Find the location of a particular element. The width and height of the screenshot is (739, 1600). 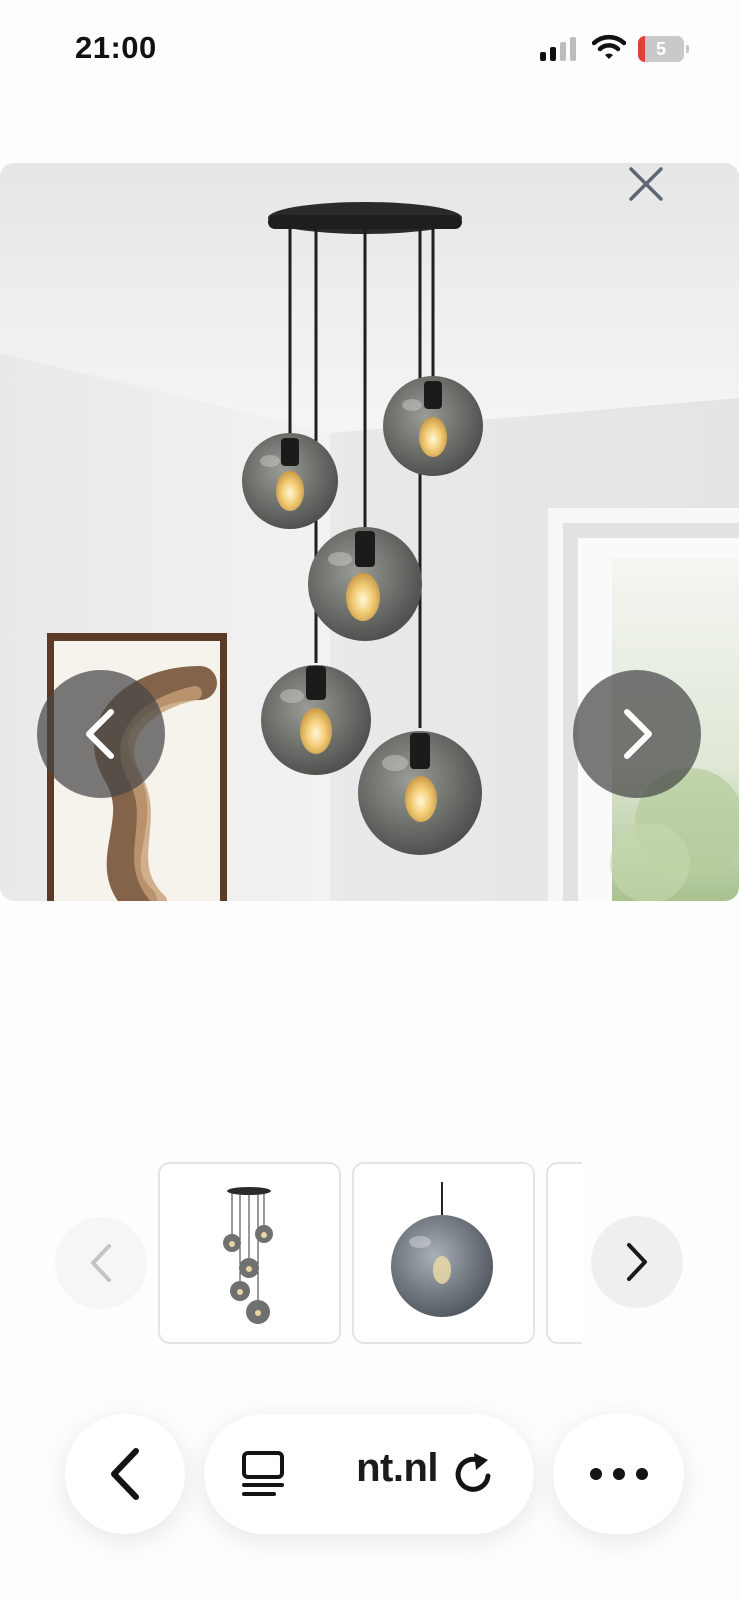

previous-image-button is located at coordinates (101, 734).